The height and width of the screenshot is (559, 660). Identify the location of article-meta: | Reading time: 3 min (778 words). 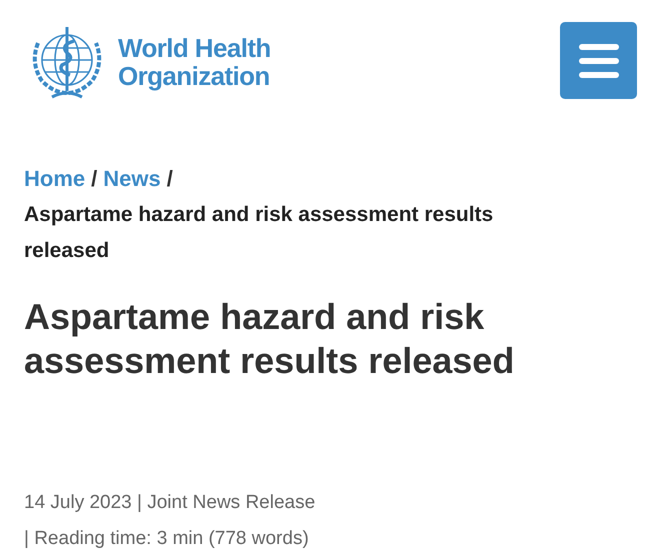
(167, 539).